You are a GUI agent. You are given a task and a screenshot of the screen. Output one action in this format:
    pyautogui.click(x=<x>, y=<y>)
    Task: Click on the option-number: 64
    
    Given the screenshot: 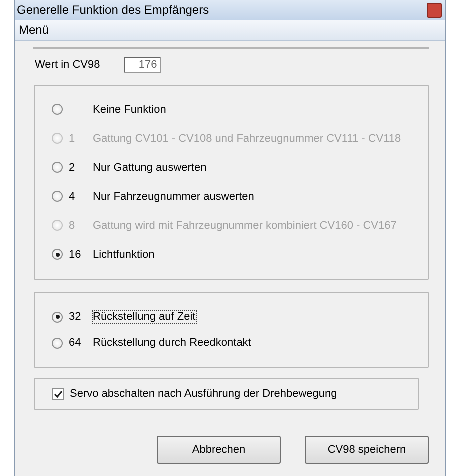 What is the action you would take?
    pyautogui.click(x=75, y=343)
    